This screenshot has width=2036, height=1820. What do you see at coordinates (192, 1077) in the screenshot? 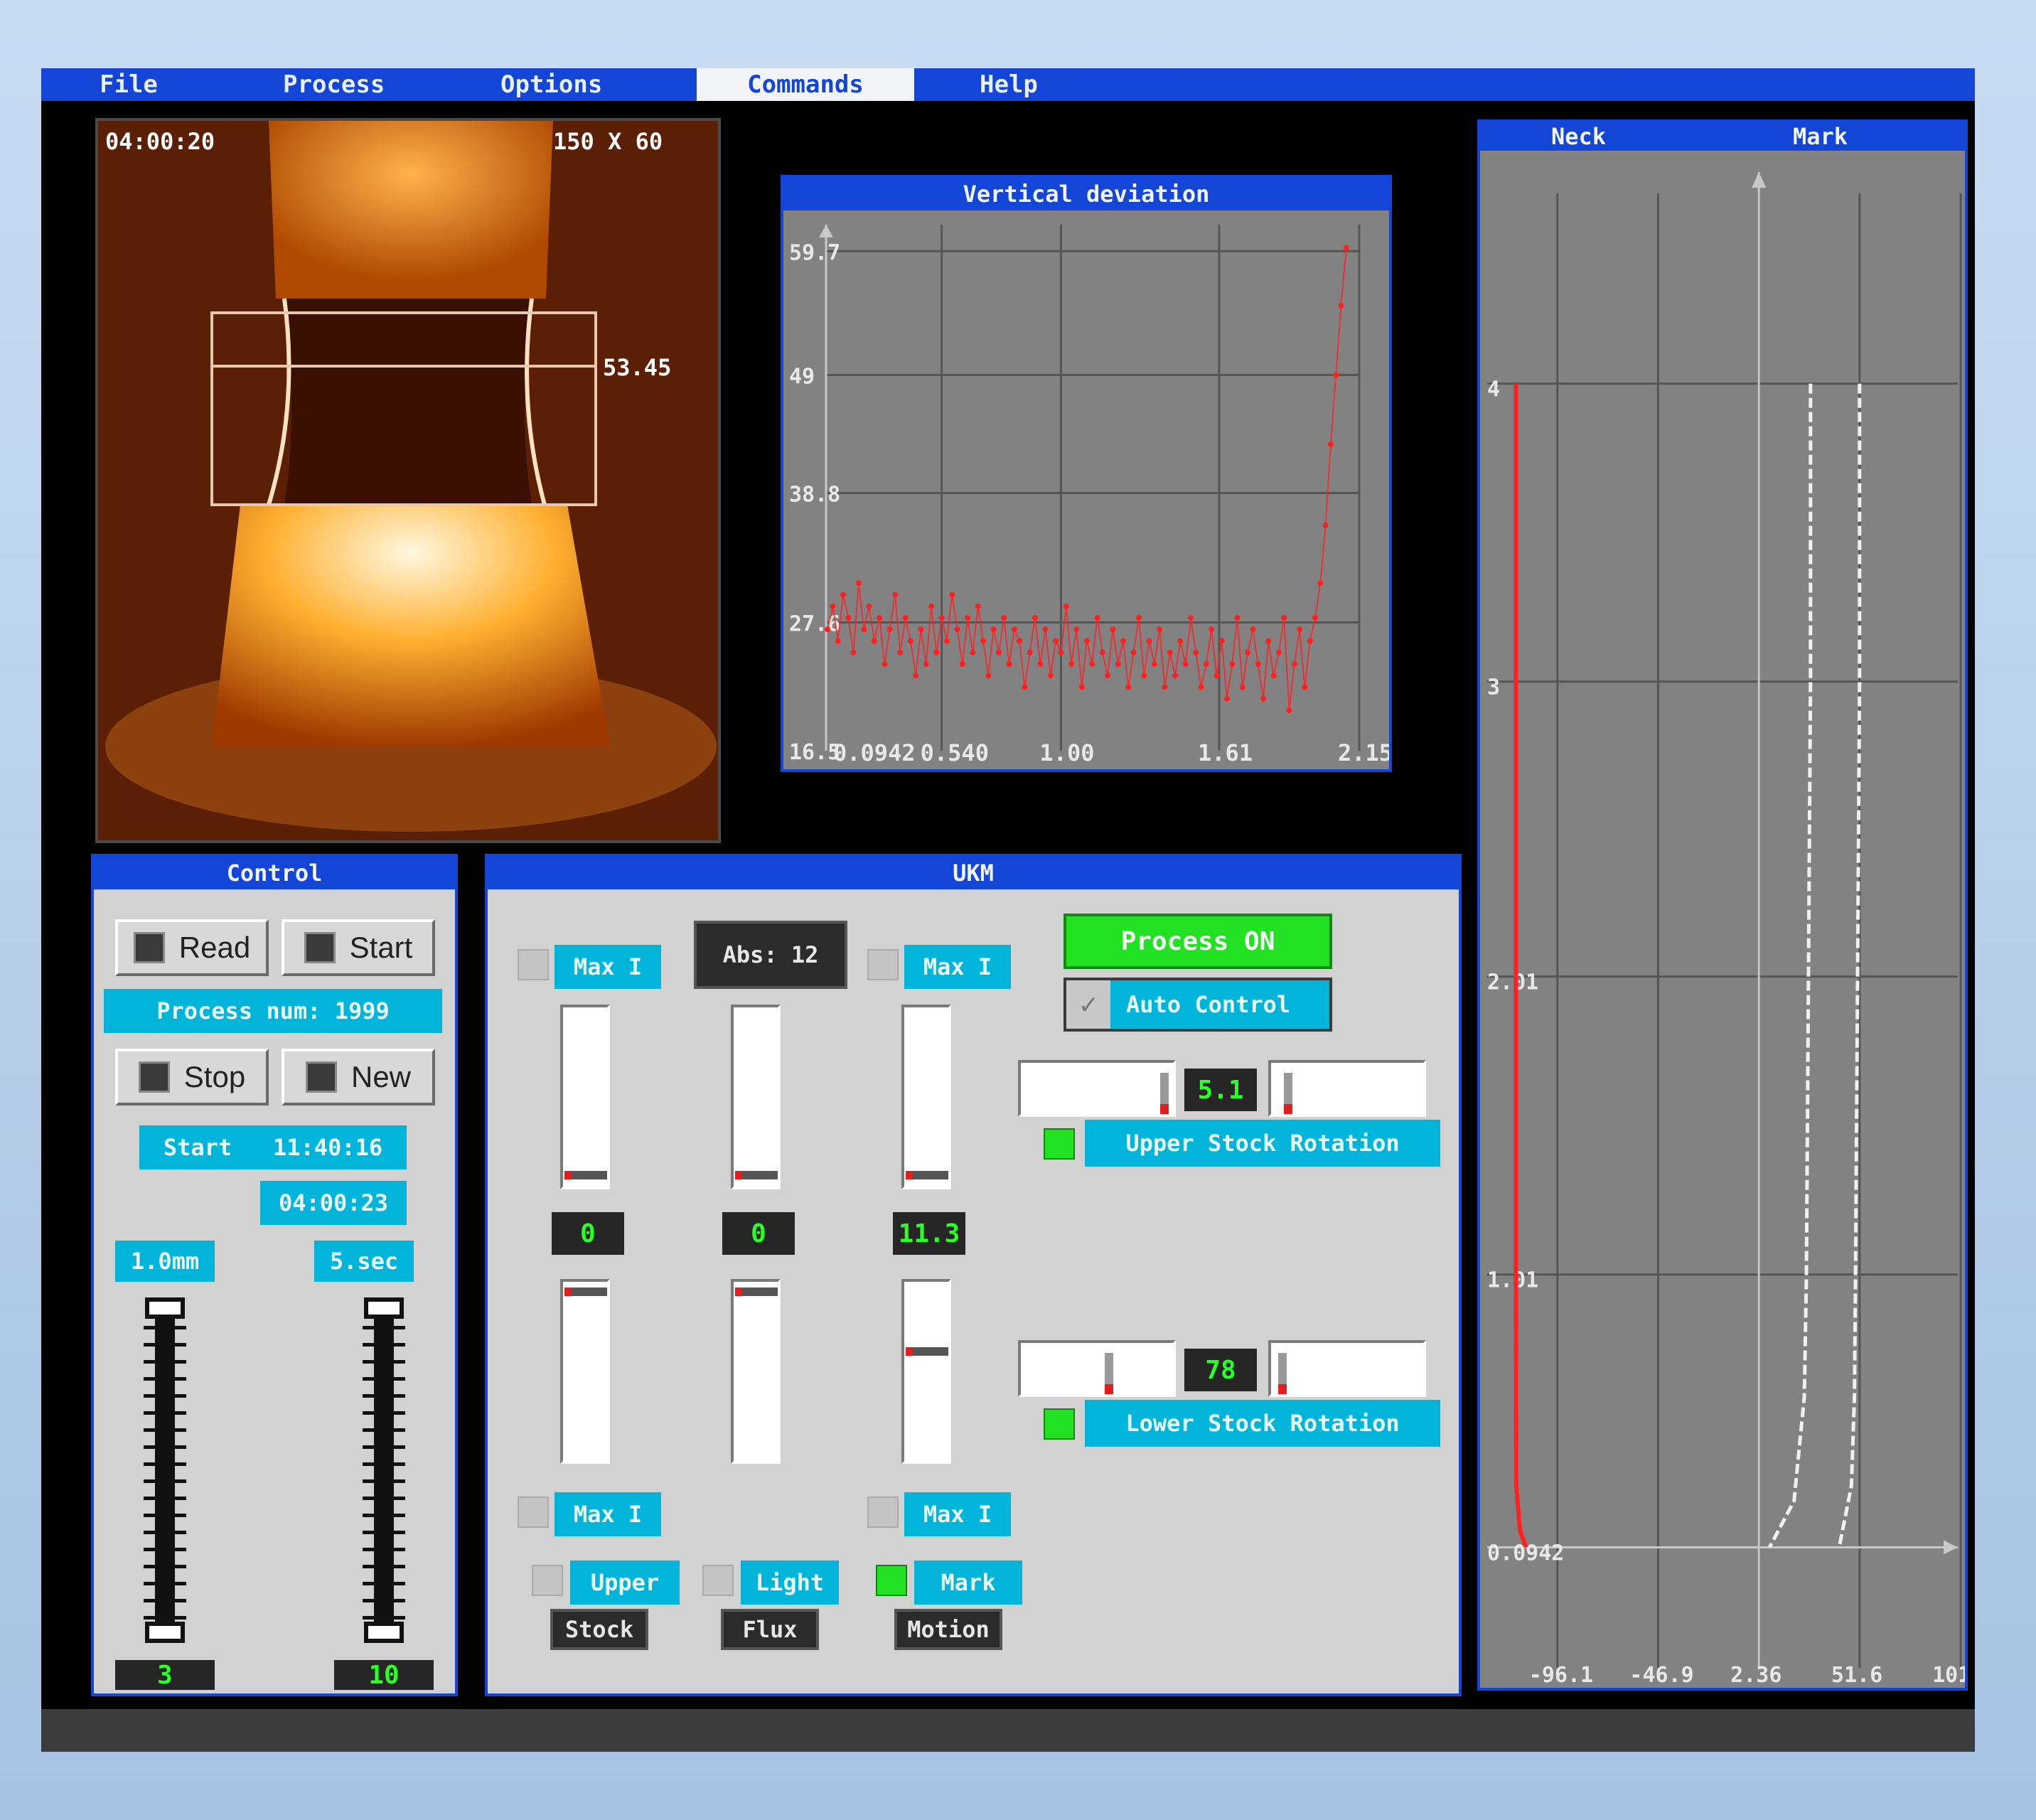
I see `stop-button: Stop` at bounding box center [192, 1077].